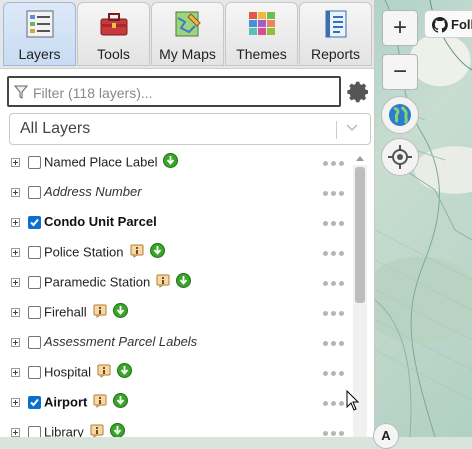  Describe the element at coordinates (187, 54) in the screenshot. I see `tab-my-maps-label: My Maps` at that location.